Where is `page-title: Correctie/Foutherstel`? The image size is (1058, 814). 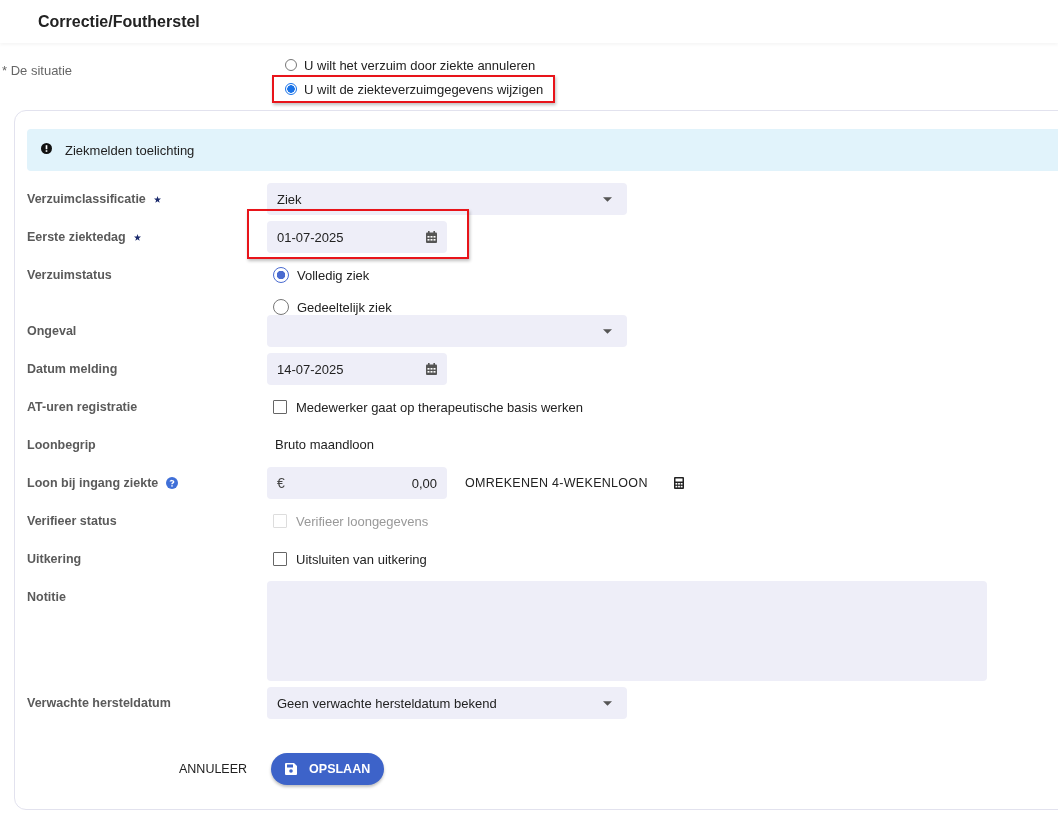 page-title: Correctie/Foutherstel is located at coordinates (119, 21).